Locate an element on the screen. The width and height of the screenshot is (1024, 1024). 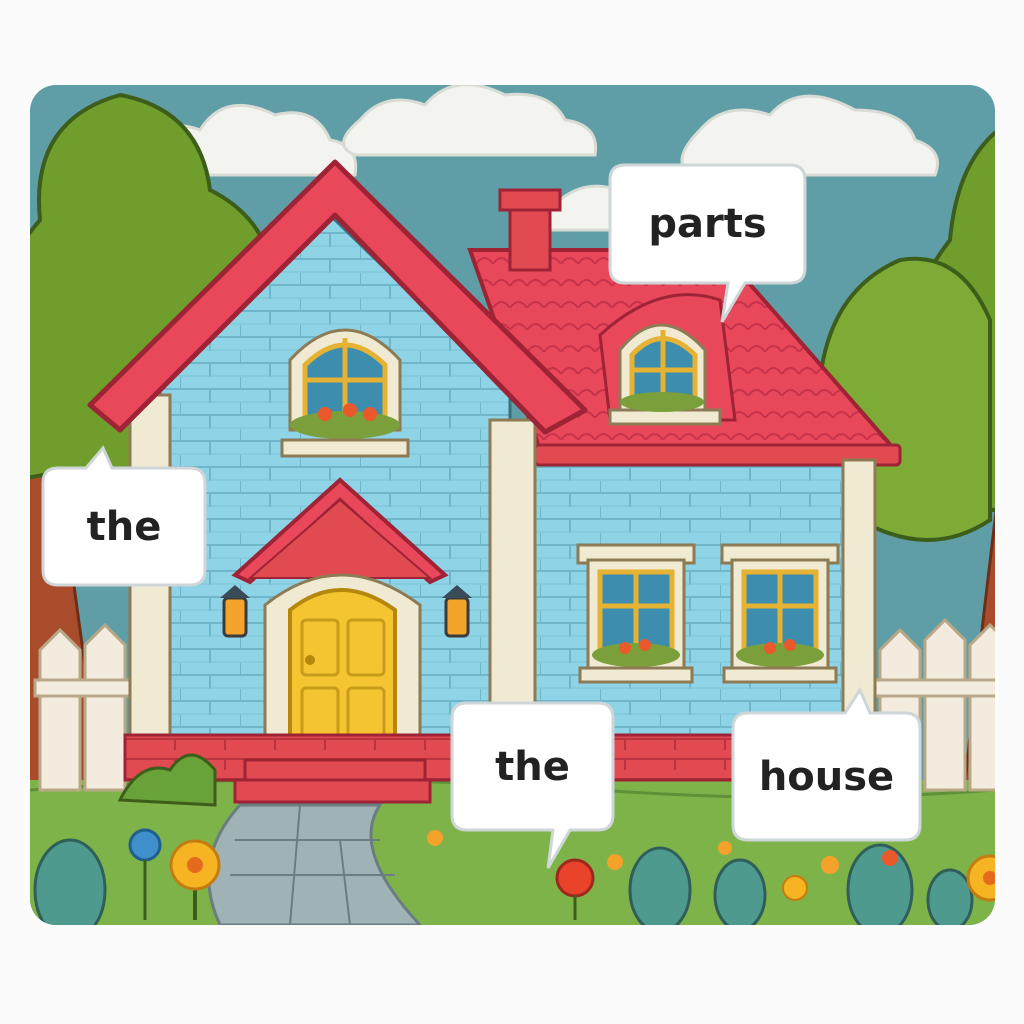
speech-bubble-the-left: the is located at coordinates (124, 526).